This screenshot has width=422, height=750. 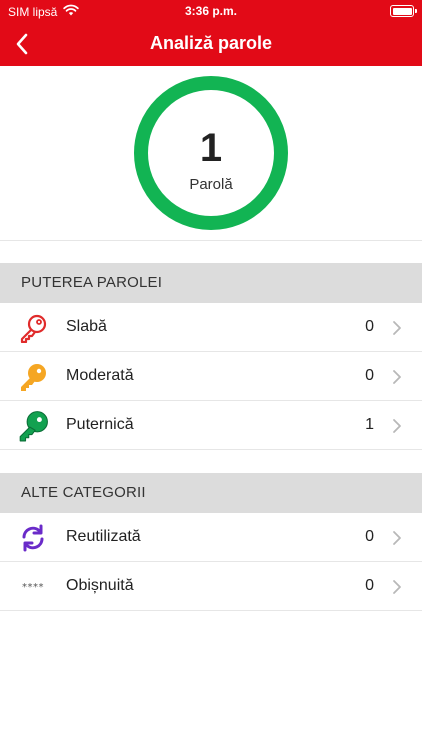 I want to click on status-bar: SIM lipsă 3:36 p.m., so click(x=211, y=11).